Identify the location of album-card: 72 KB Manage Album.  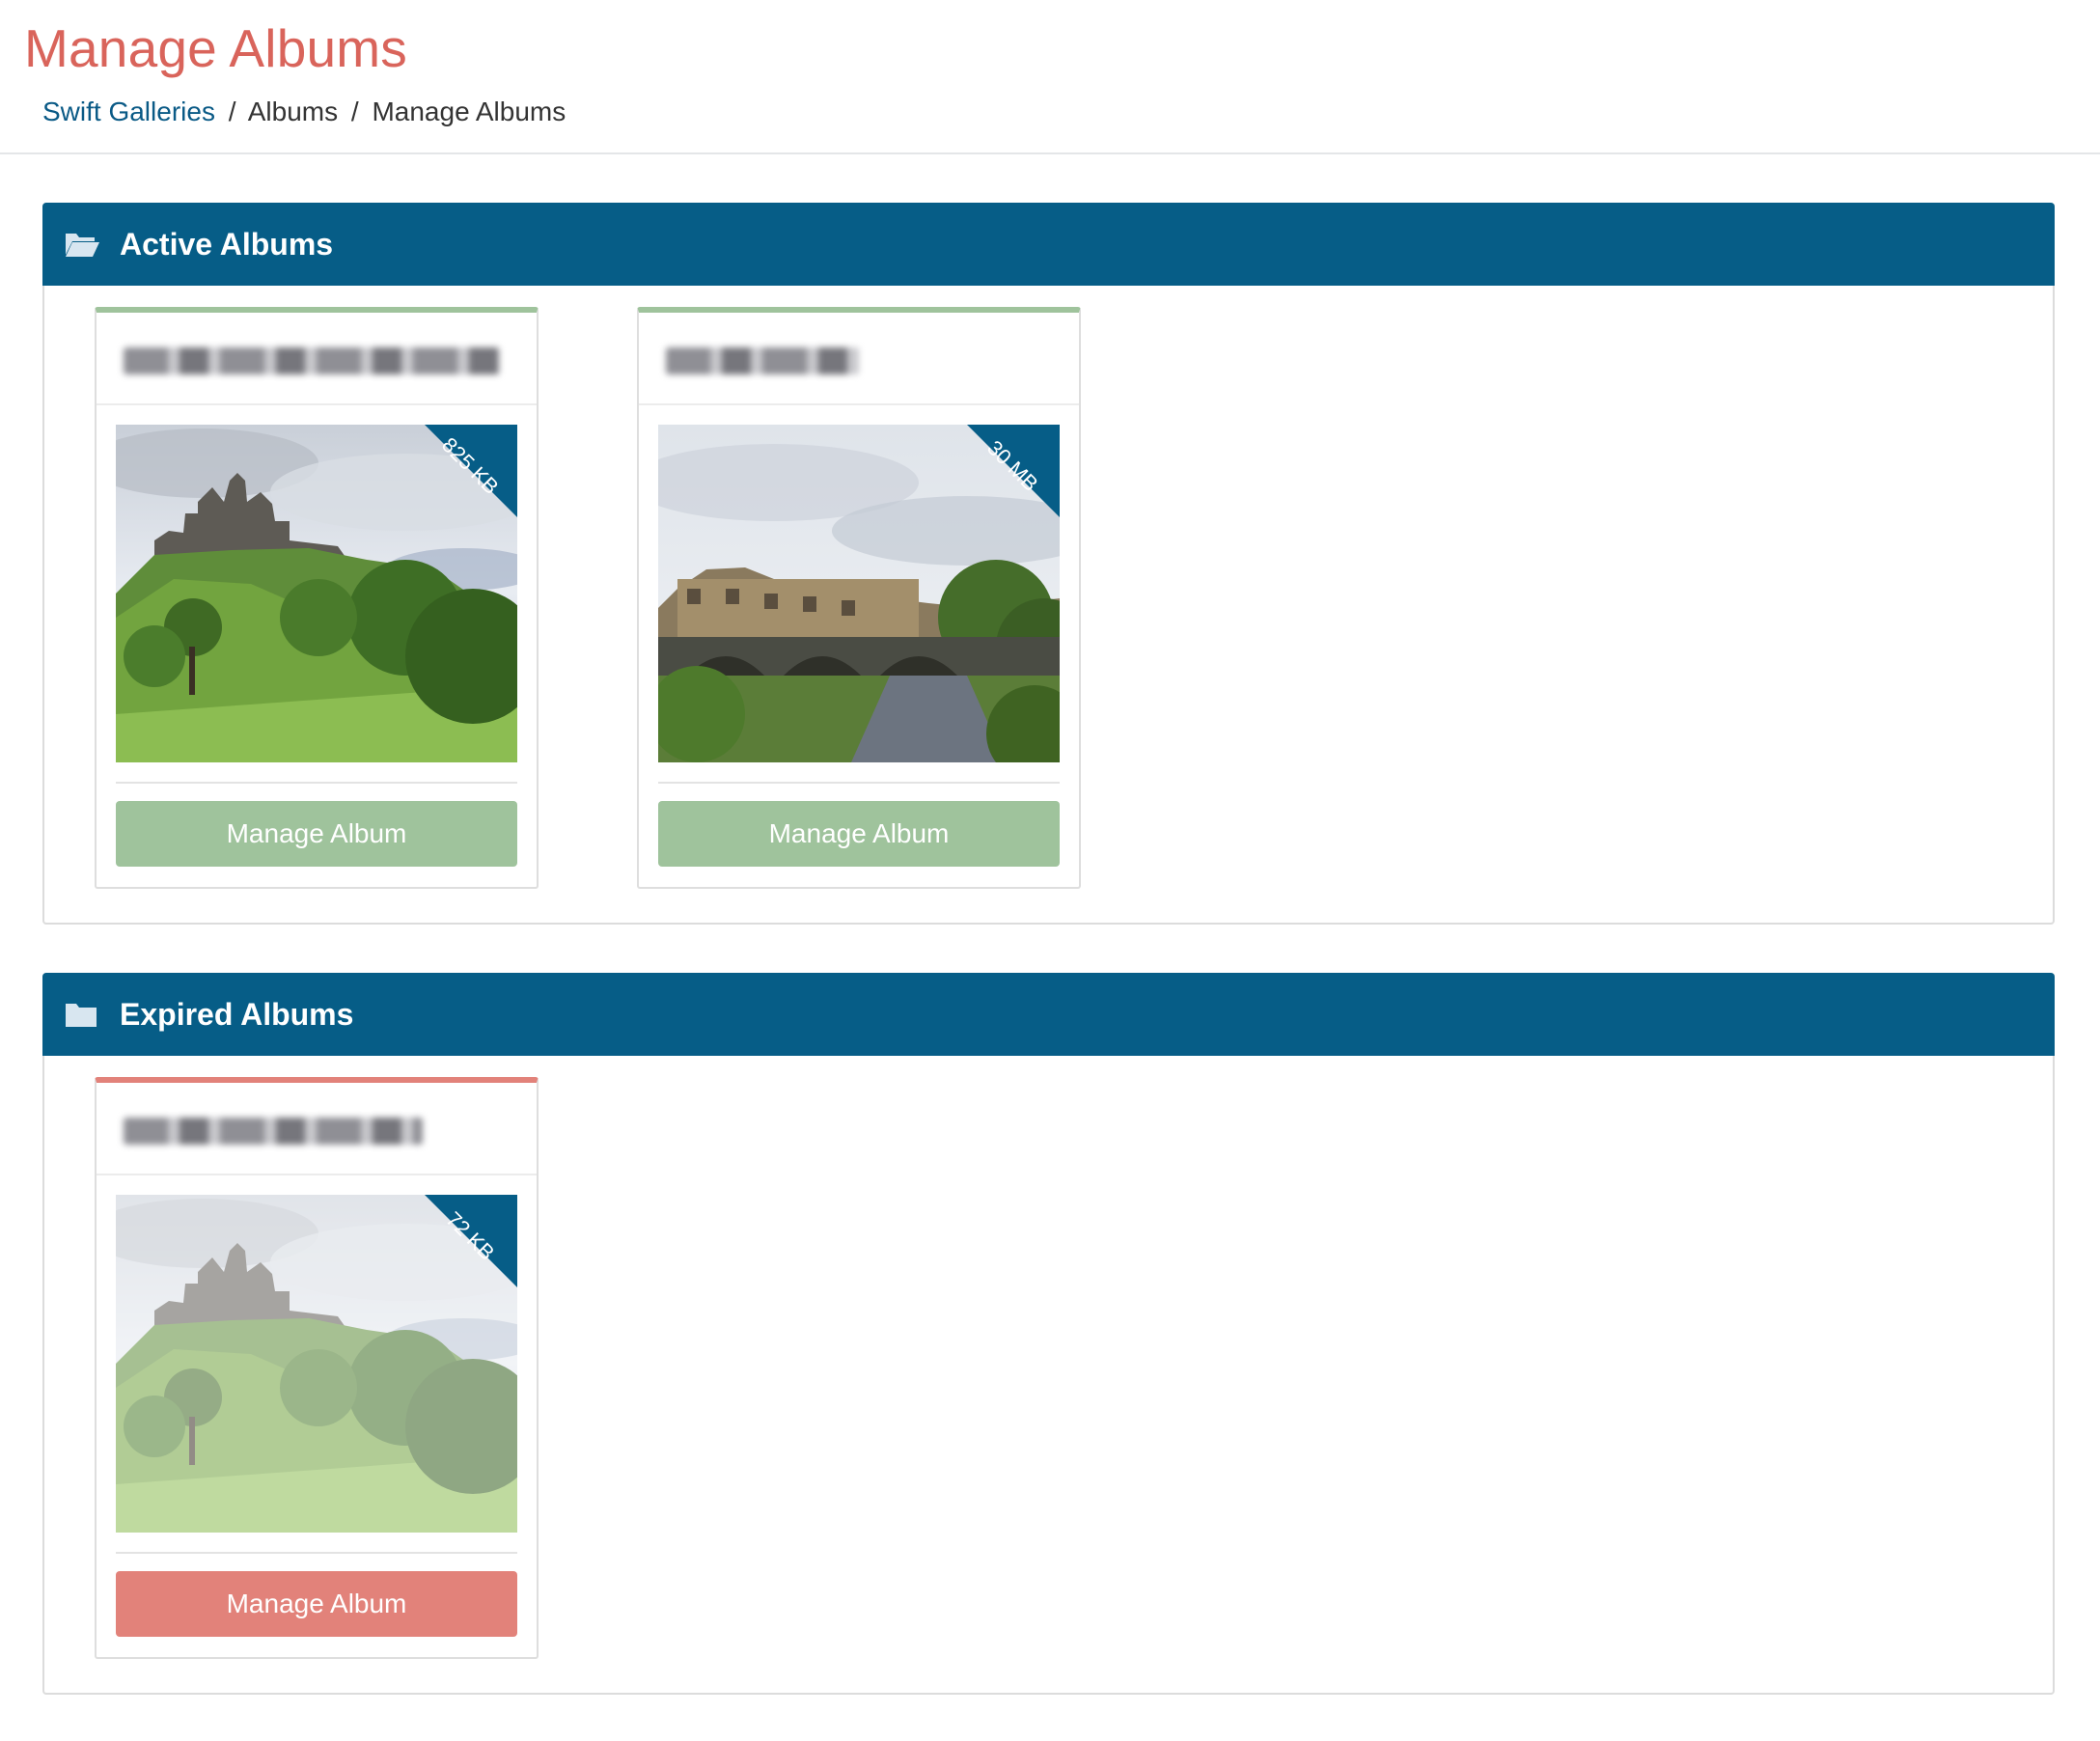
(317, 1368).